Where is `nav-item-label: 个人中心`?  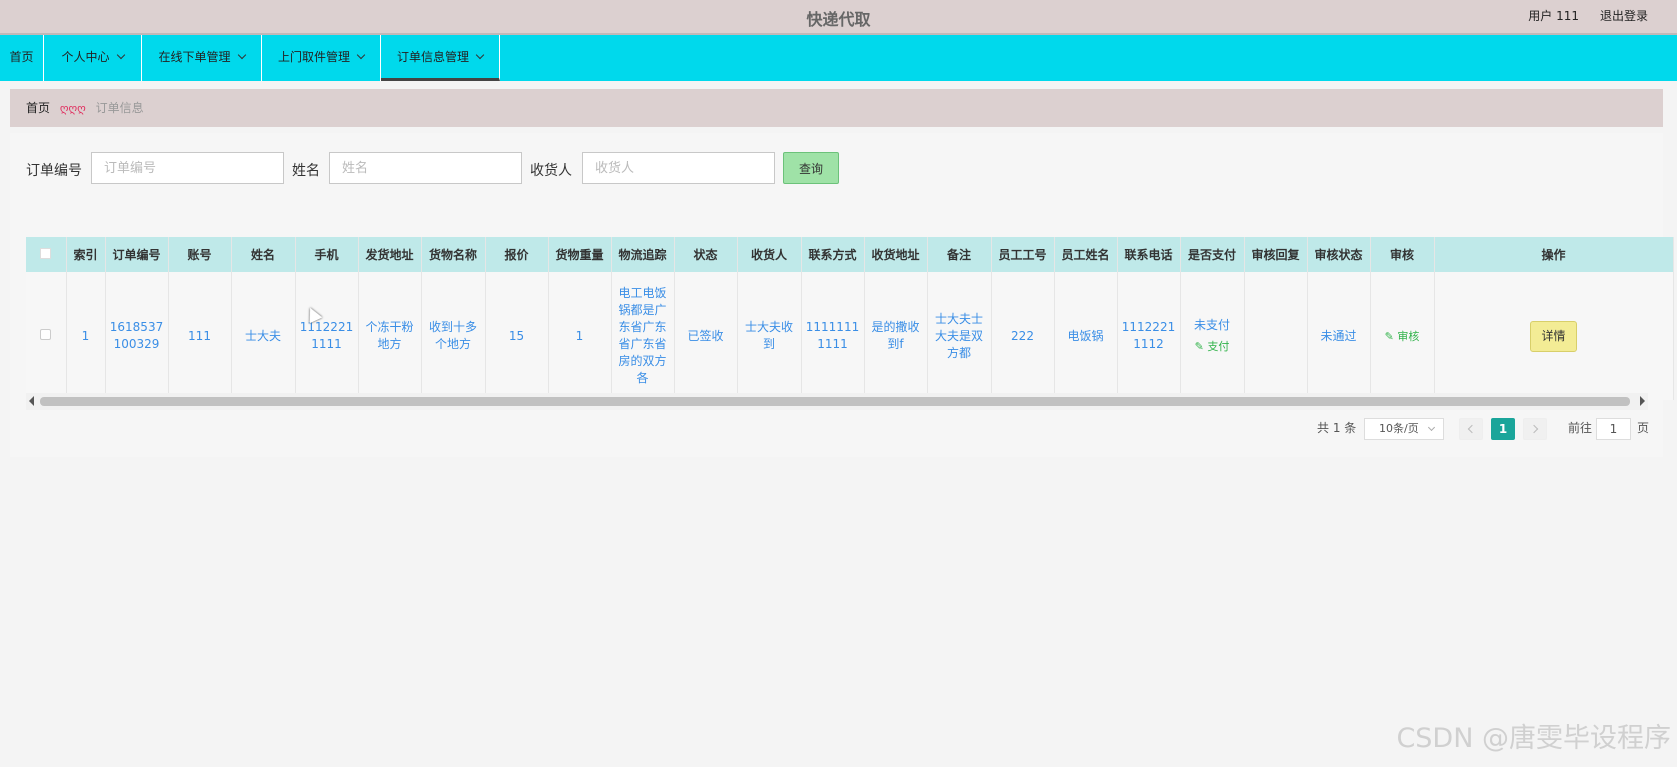
nav-item-label: 个人中心 is located at coordinates (85, 57).